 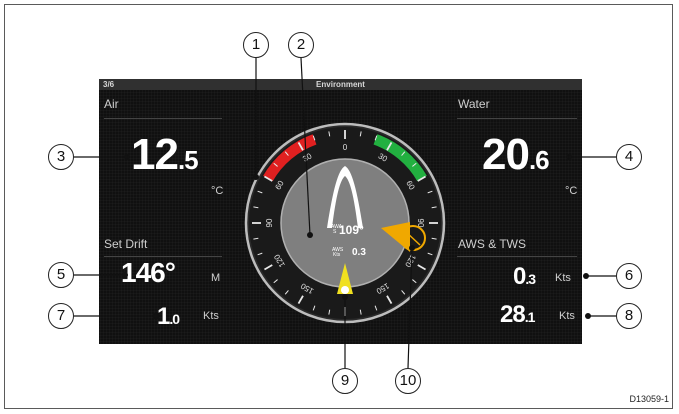 I want to click on figure-id: D13059-1, so click(x=649, y=399).